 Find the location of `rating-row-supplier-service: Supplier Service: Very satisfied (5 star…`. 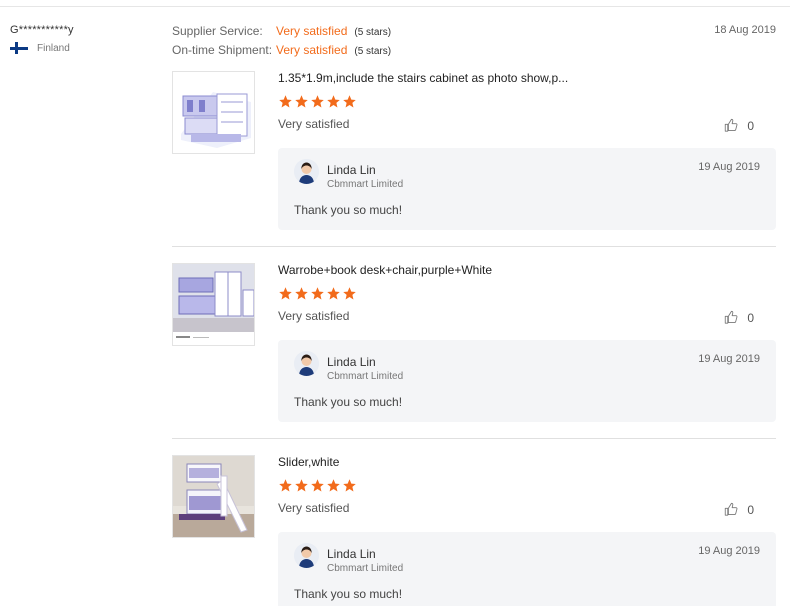

rating-row-supplier-service: Supplier Service: Very satisfied (5 star… is located at coordinates (281, 33).